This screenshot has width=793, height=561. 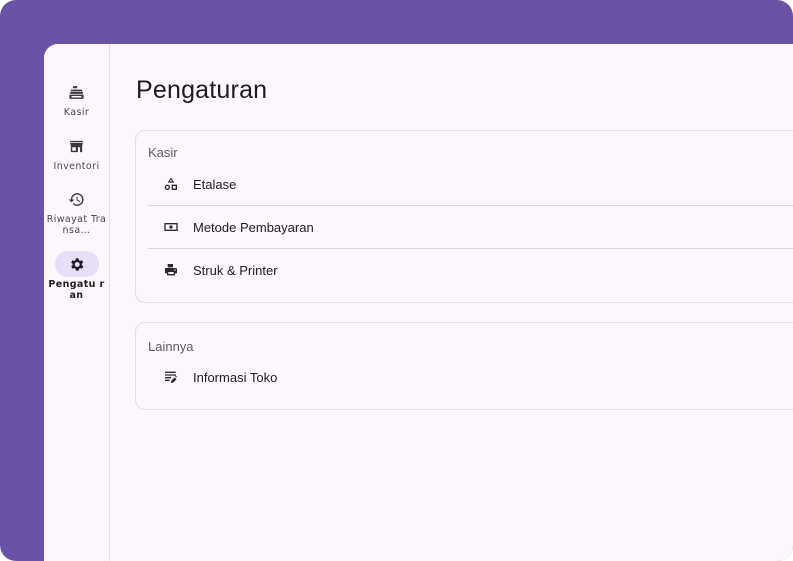 I want to click on money-icon, so click(x=171, y=227).